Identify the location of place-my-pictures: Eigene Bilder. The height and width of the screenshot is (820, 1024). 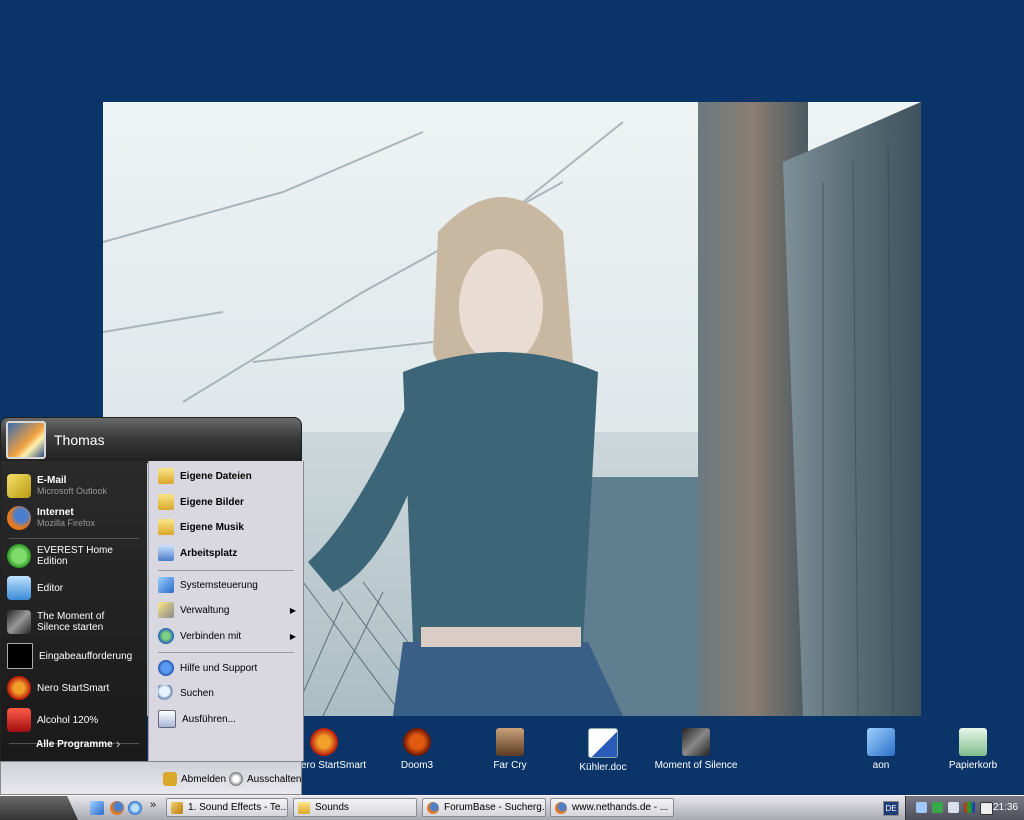
(228, 502).